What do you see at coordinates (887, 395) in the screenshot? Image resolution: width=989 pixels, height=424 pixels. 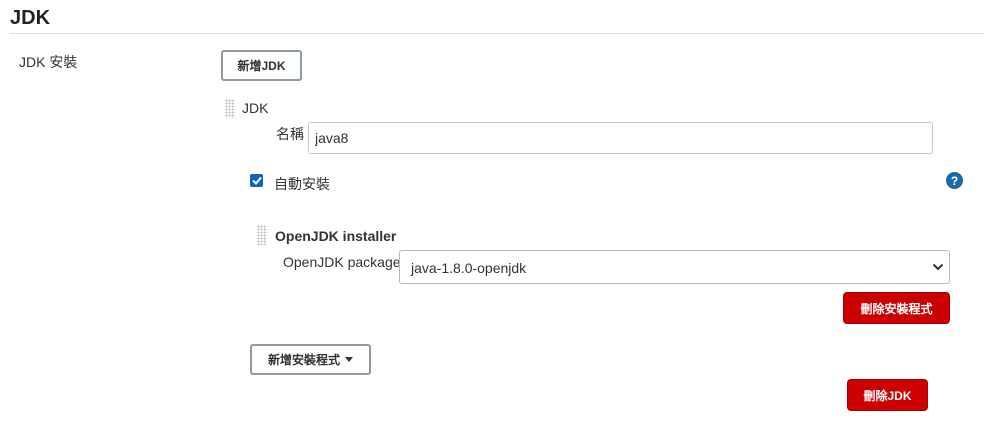 I see `delete-jdk-button: 刪除JDK` at bounding box center [887, 395].